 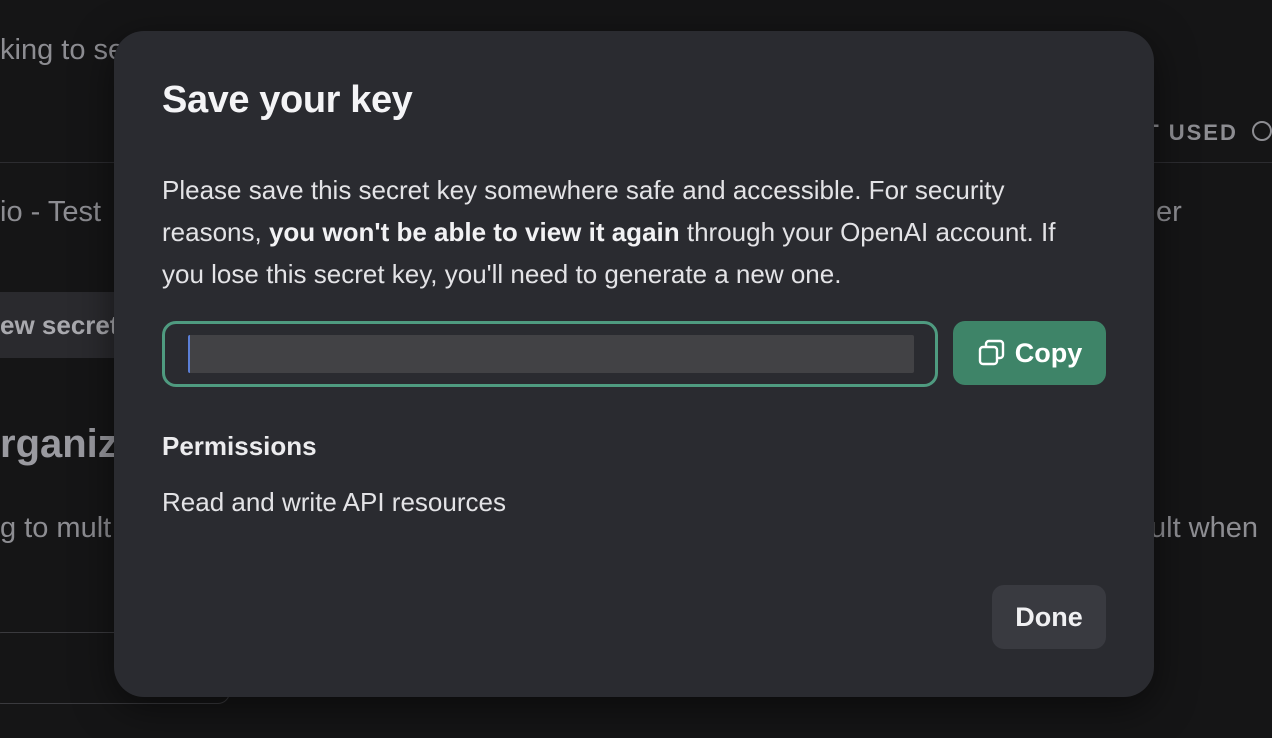 I want to click on done-button-label: Done, so click(x=1049, y=616).